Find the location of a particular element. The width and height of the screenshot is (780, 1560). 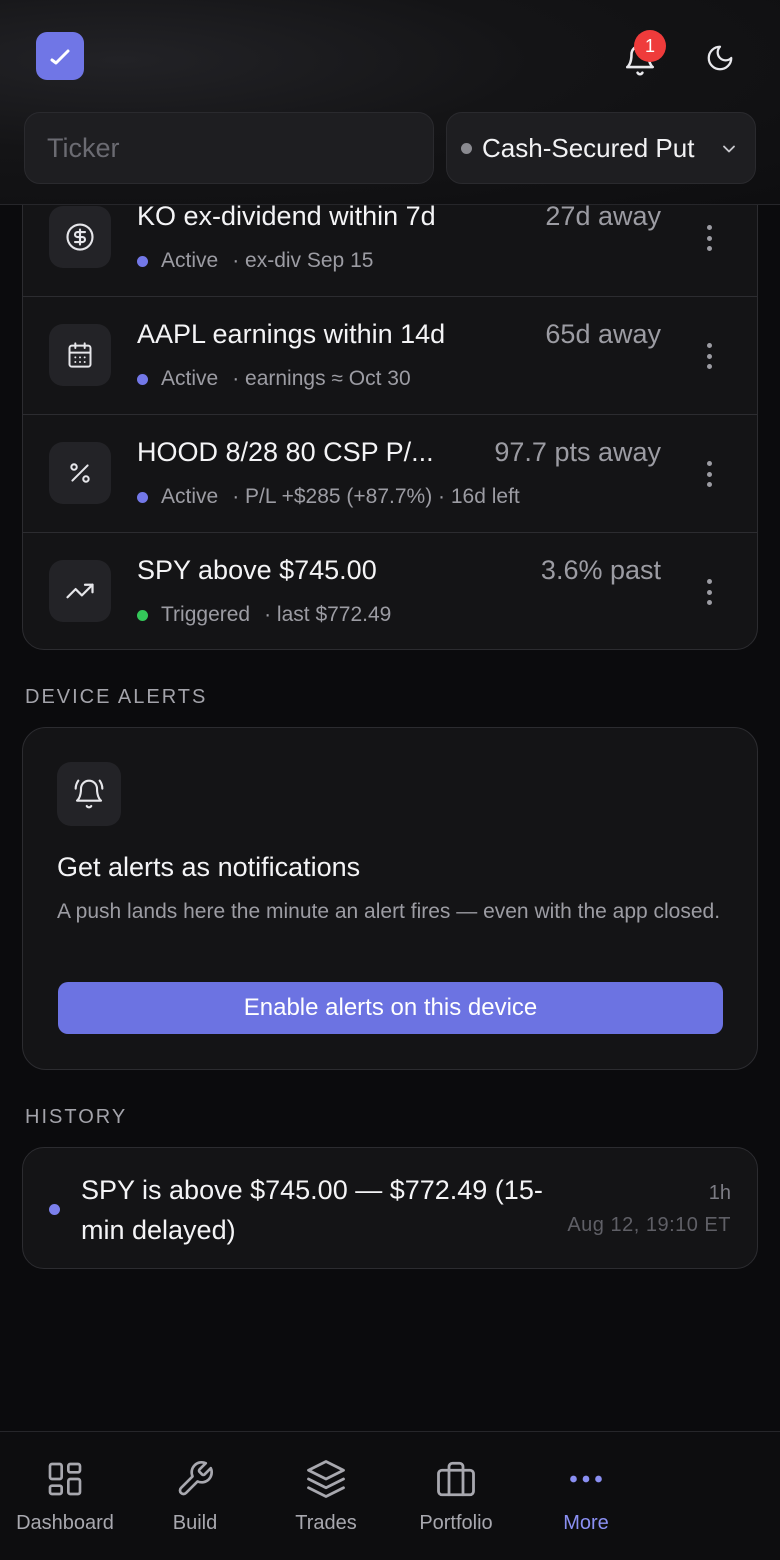

wrench-icon is located at coordinates (195, 1478).